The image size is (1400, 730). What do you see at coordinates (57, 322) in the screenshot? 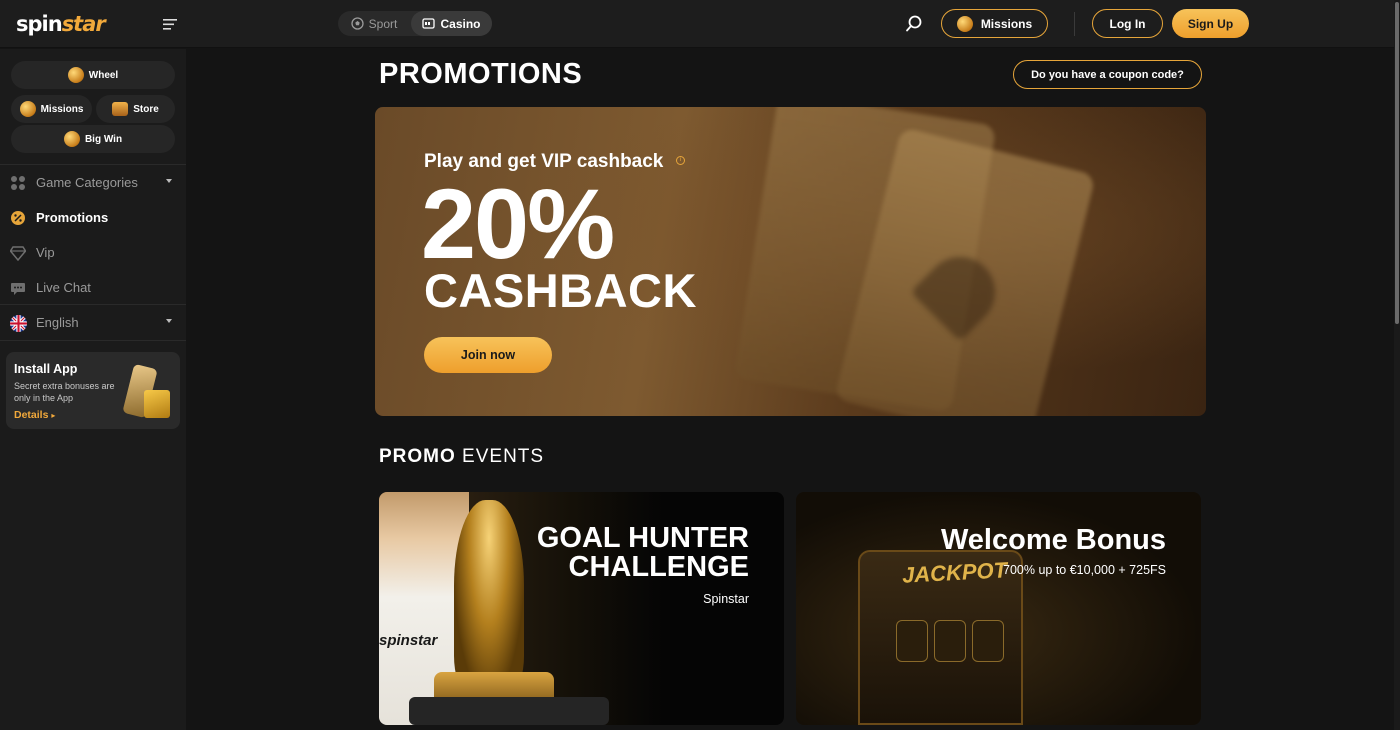
I see `language-label: English` at bounding box center [57, 322].